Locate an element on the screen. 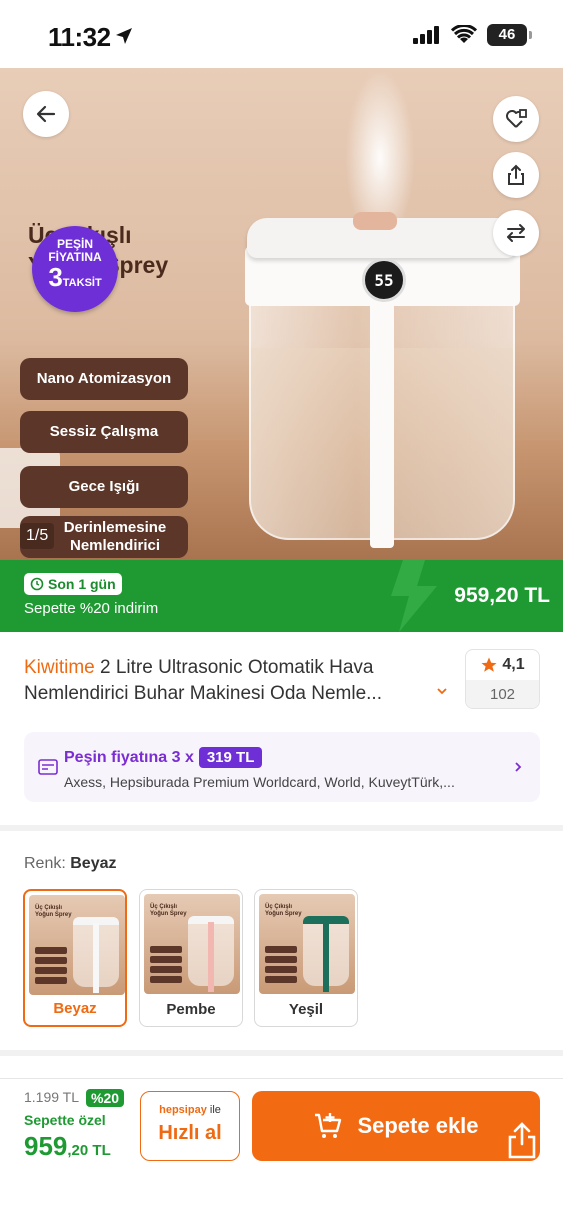 Image resolution: width=563 pixels, height=1219 pixels. chevron-down-icon is located at coordinates (442, 691).